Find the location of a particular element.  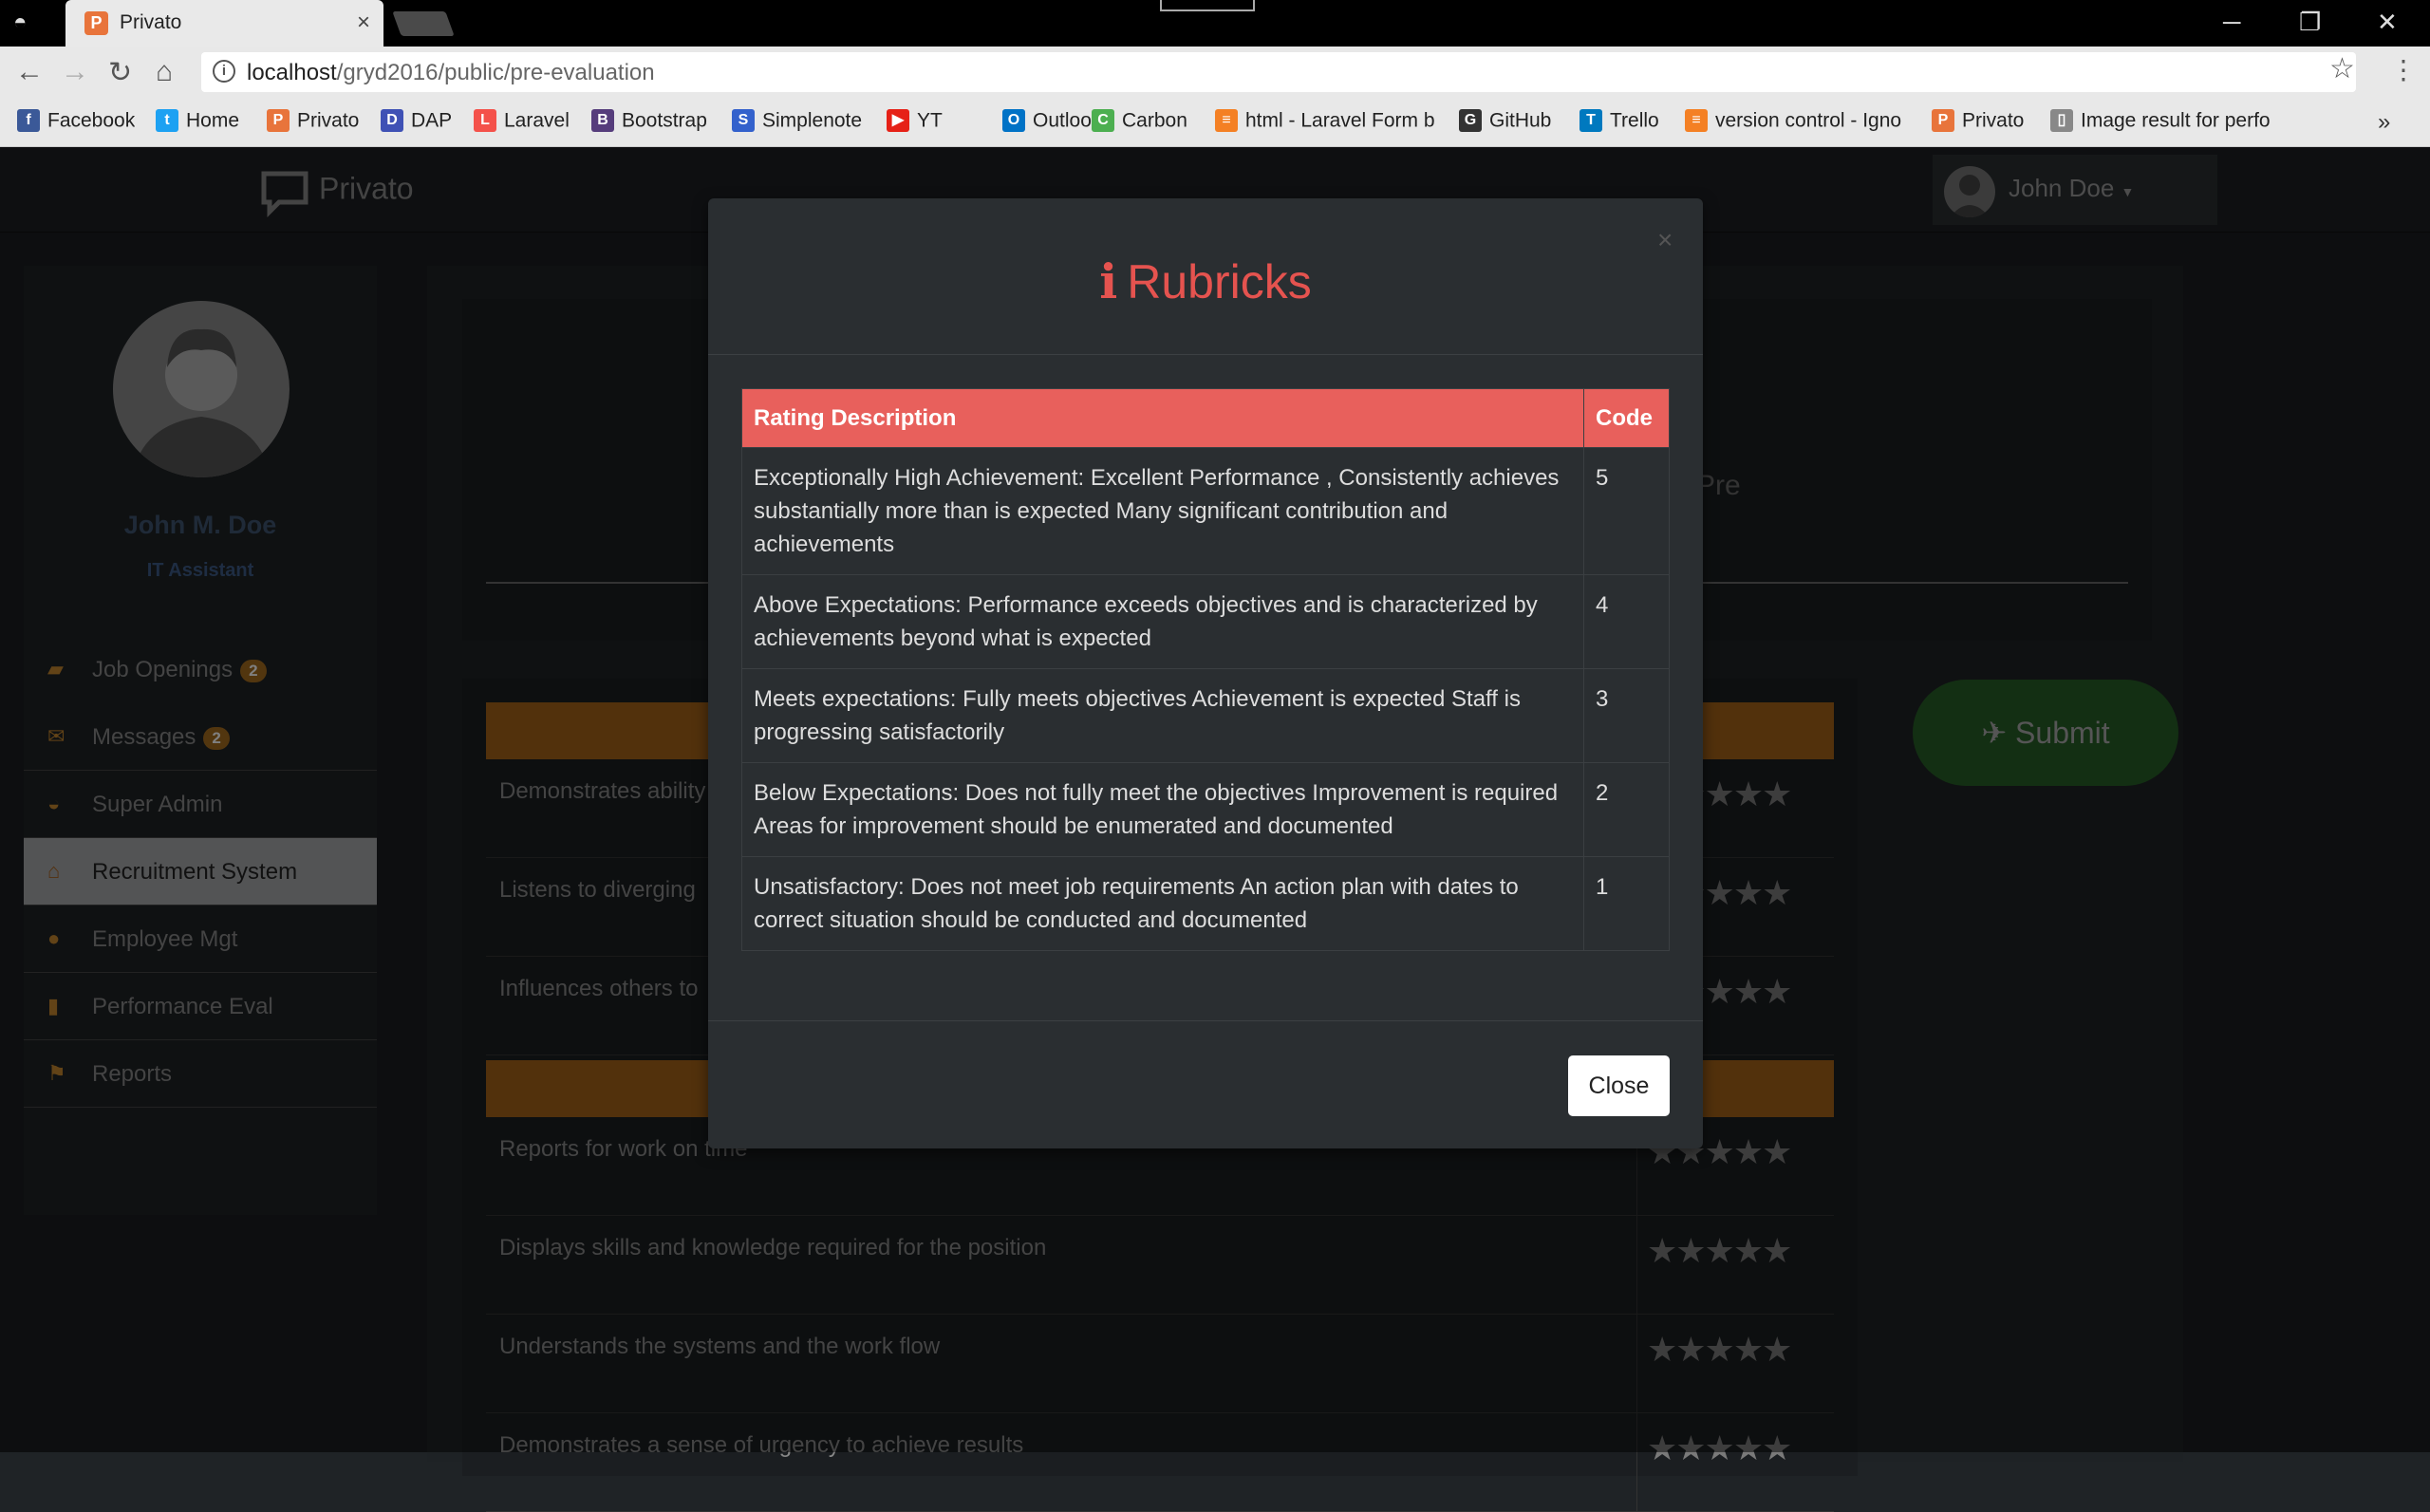

bookmark-favicon-icon: B is located at coordinates (602, 121).